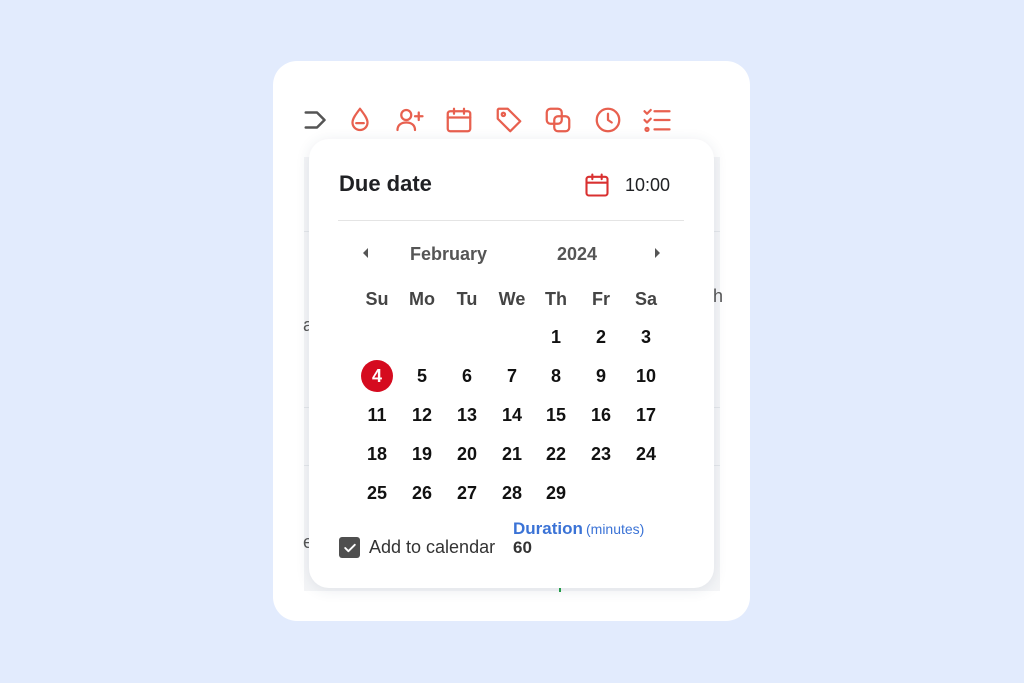 Image resolution: width=1024 pixels, height=683 pixels. What do you see at coordinates (646, 415) in the screenshot?
I see `calendar-day: 17` at bounding box center [646, 415].